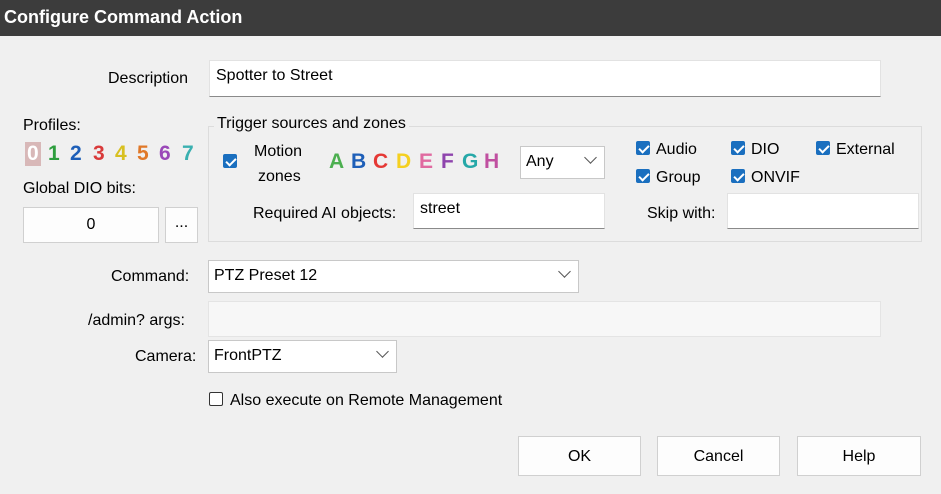 Image resolution: width=941 pixels, height=494 pixels. What do you see at coordinates (393, 276) in the screenshot?
I see `command-dropdown: PTZ Preset 12` at bounding box center [393, 276].